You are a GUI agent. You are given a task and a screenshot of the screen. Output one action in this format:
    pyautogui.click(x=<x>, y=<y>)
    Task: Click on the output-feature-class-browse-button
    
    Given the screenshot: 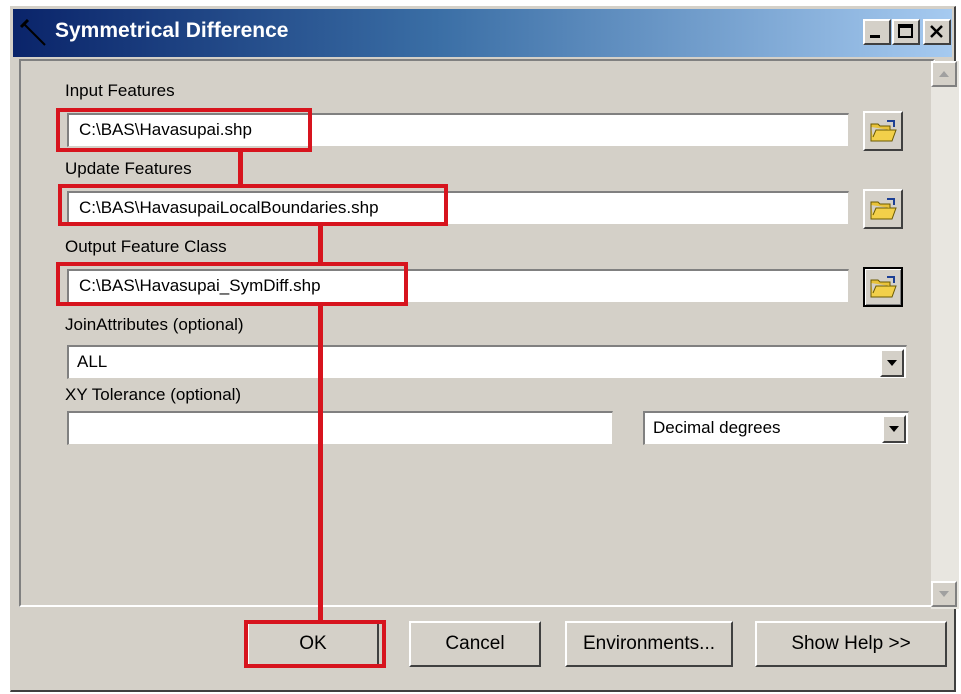 What is the action you would take?
    pyautogui.click(x=883, y=287)
    